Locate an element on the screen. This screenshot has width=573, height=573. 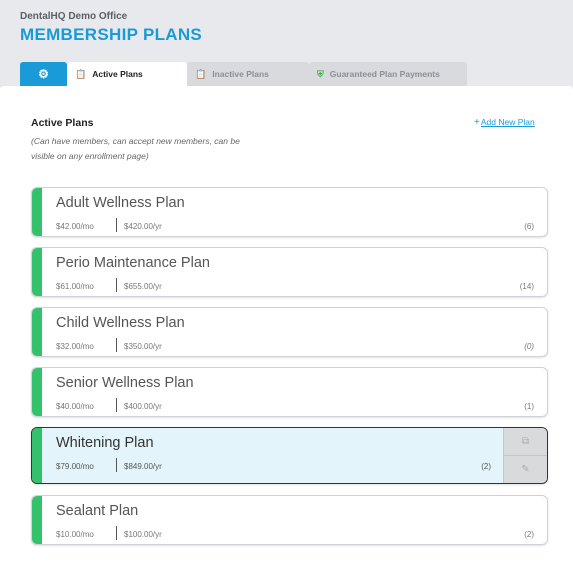
plan-monthly-price: $10.00/mo is located at coordinates (75, 534).